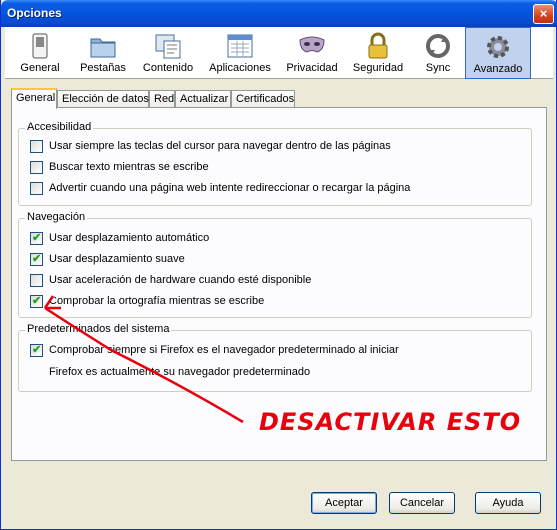  What do you see at coordinates (312, 44) in the screenshot?
I see `mask-icon` at bounding box center [312, 44].